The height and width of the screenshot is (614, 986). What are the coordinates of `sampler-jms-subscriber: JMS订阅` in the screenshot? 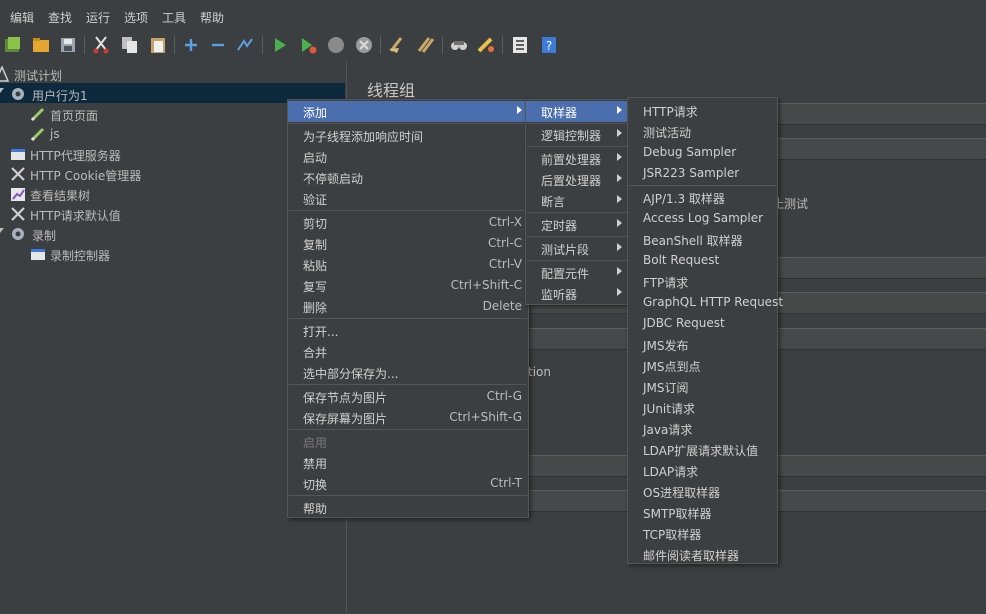 It's located at (702, 386).